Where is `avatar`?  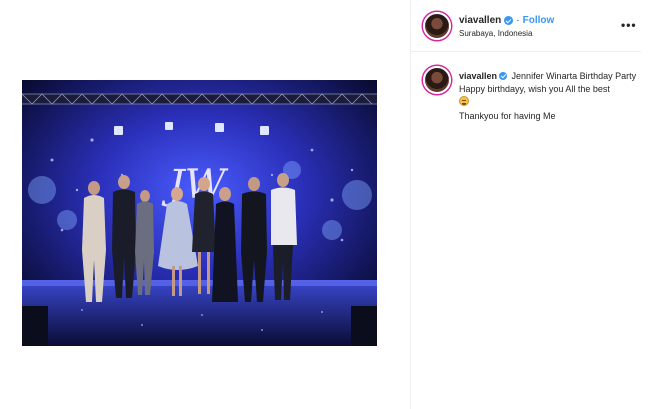
avatar is located at coordinates (437, 26).